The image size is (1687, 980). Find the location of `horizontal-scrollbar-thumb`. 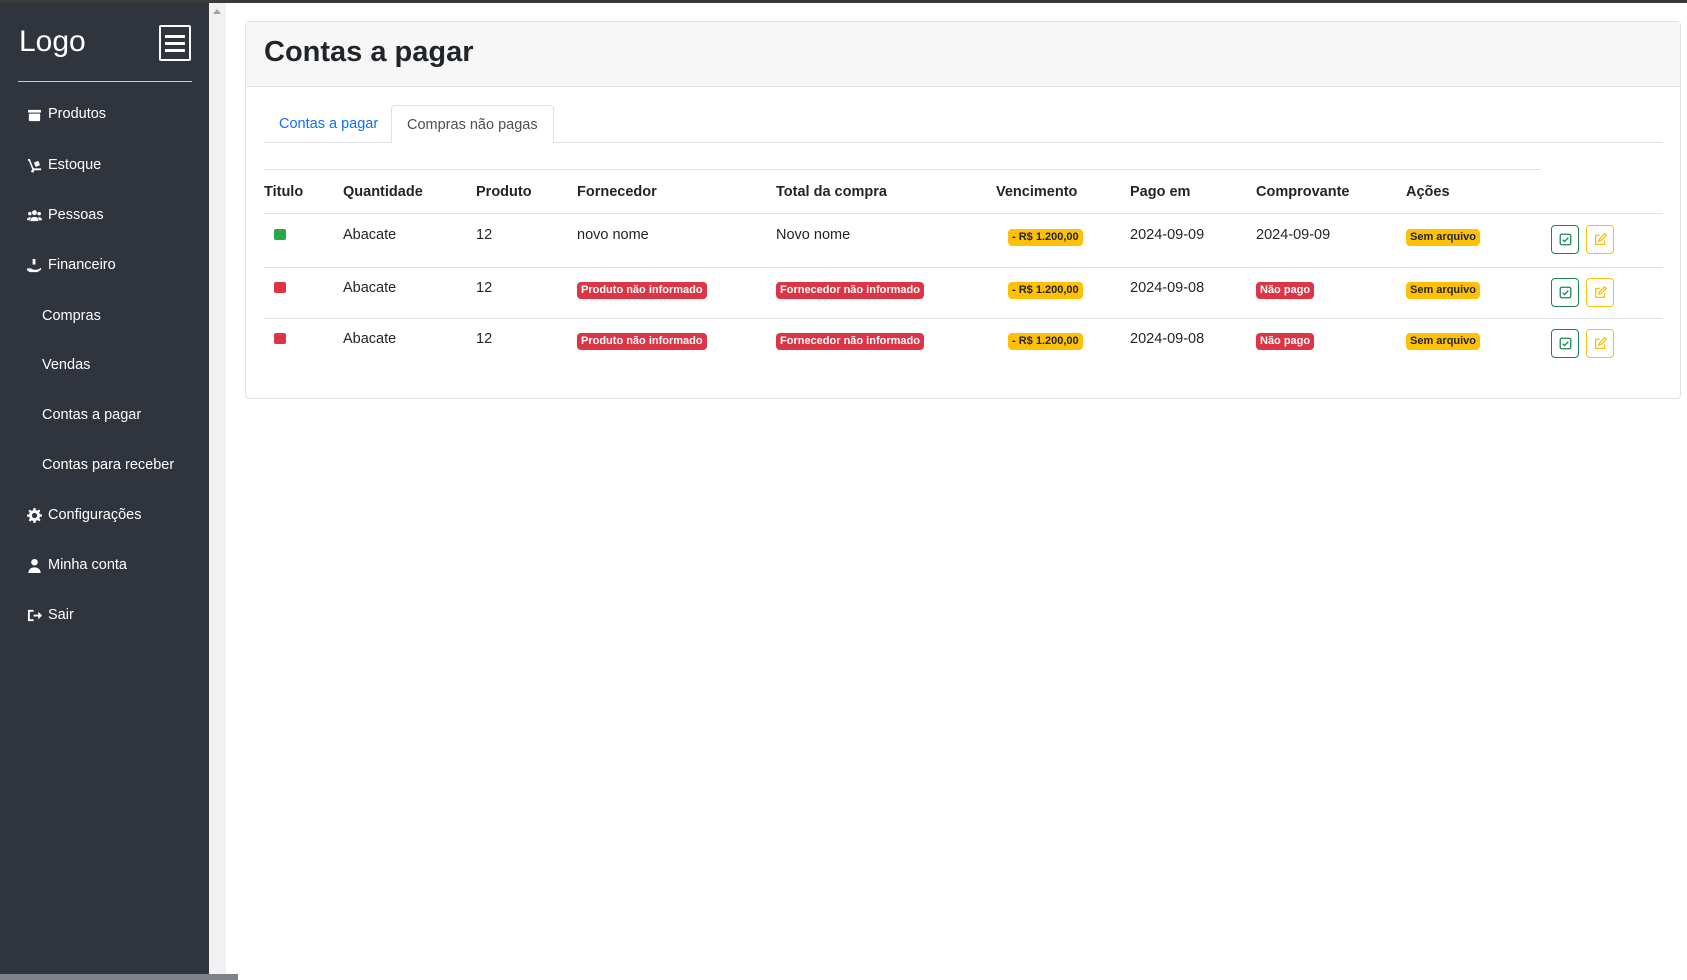

horizontal-scrollbar-thumb is located at coordinates (119, 977).